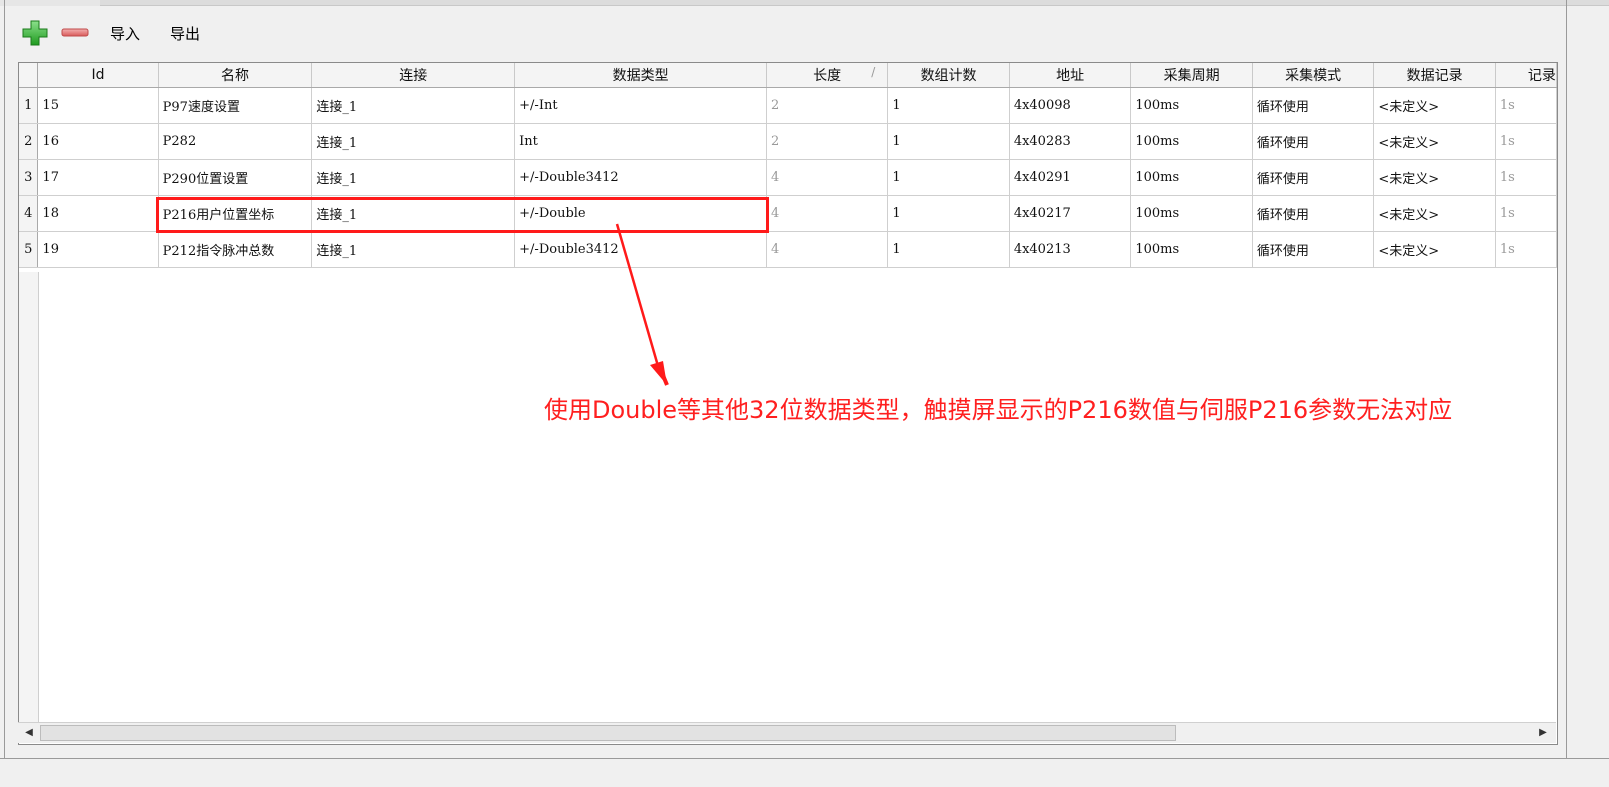 The height and width of the screenshot is (787, 1609). I want to click on scroll-left-icon: ◀, so click(29, 733).